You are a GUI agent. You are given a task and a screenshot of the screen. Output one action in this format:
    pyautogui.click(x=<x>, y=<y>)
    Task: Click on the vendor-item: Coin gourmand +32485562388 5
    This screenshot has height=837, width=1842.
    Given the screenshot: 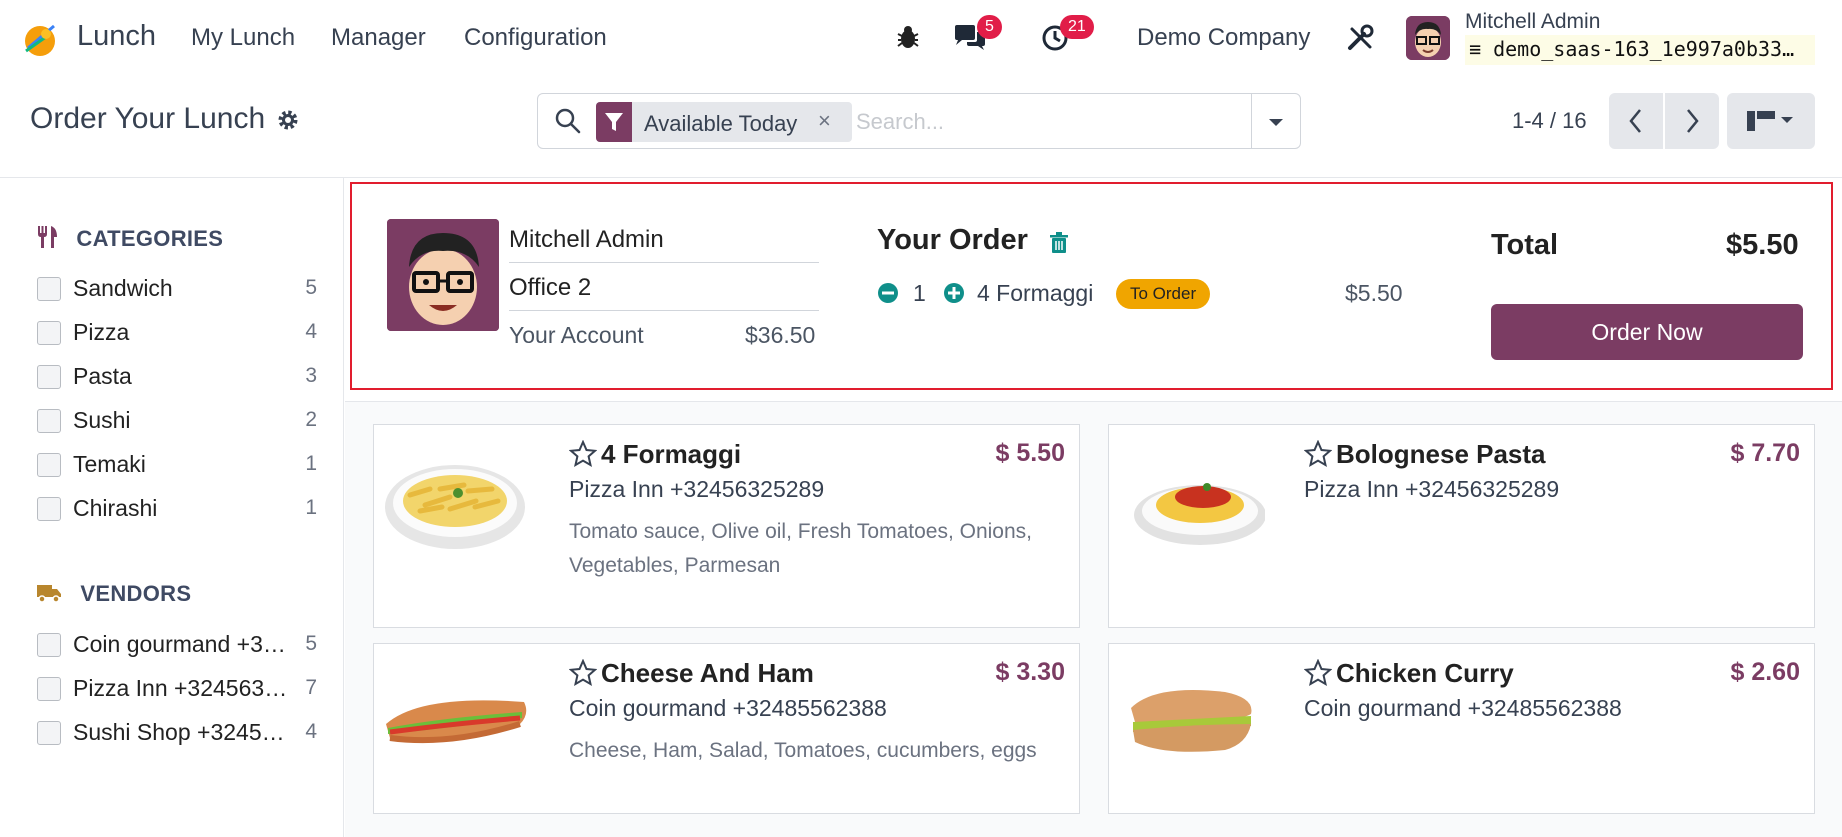 What is the action you would take?
    pyautogui.click(x=177, y=646)
    